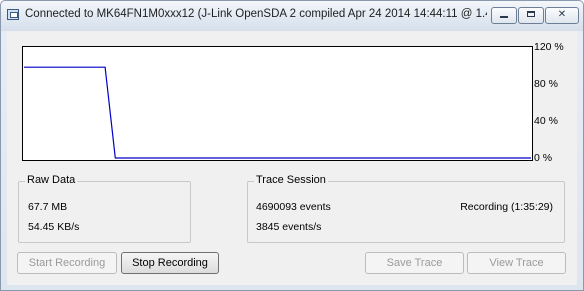 This screenshot has width=584, height=291. I want to click on maximize-button, so click(531, 15).